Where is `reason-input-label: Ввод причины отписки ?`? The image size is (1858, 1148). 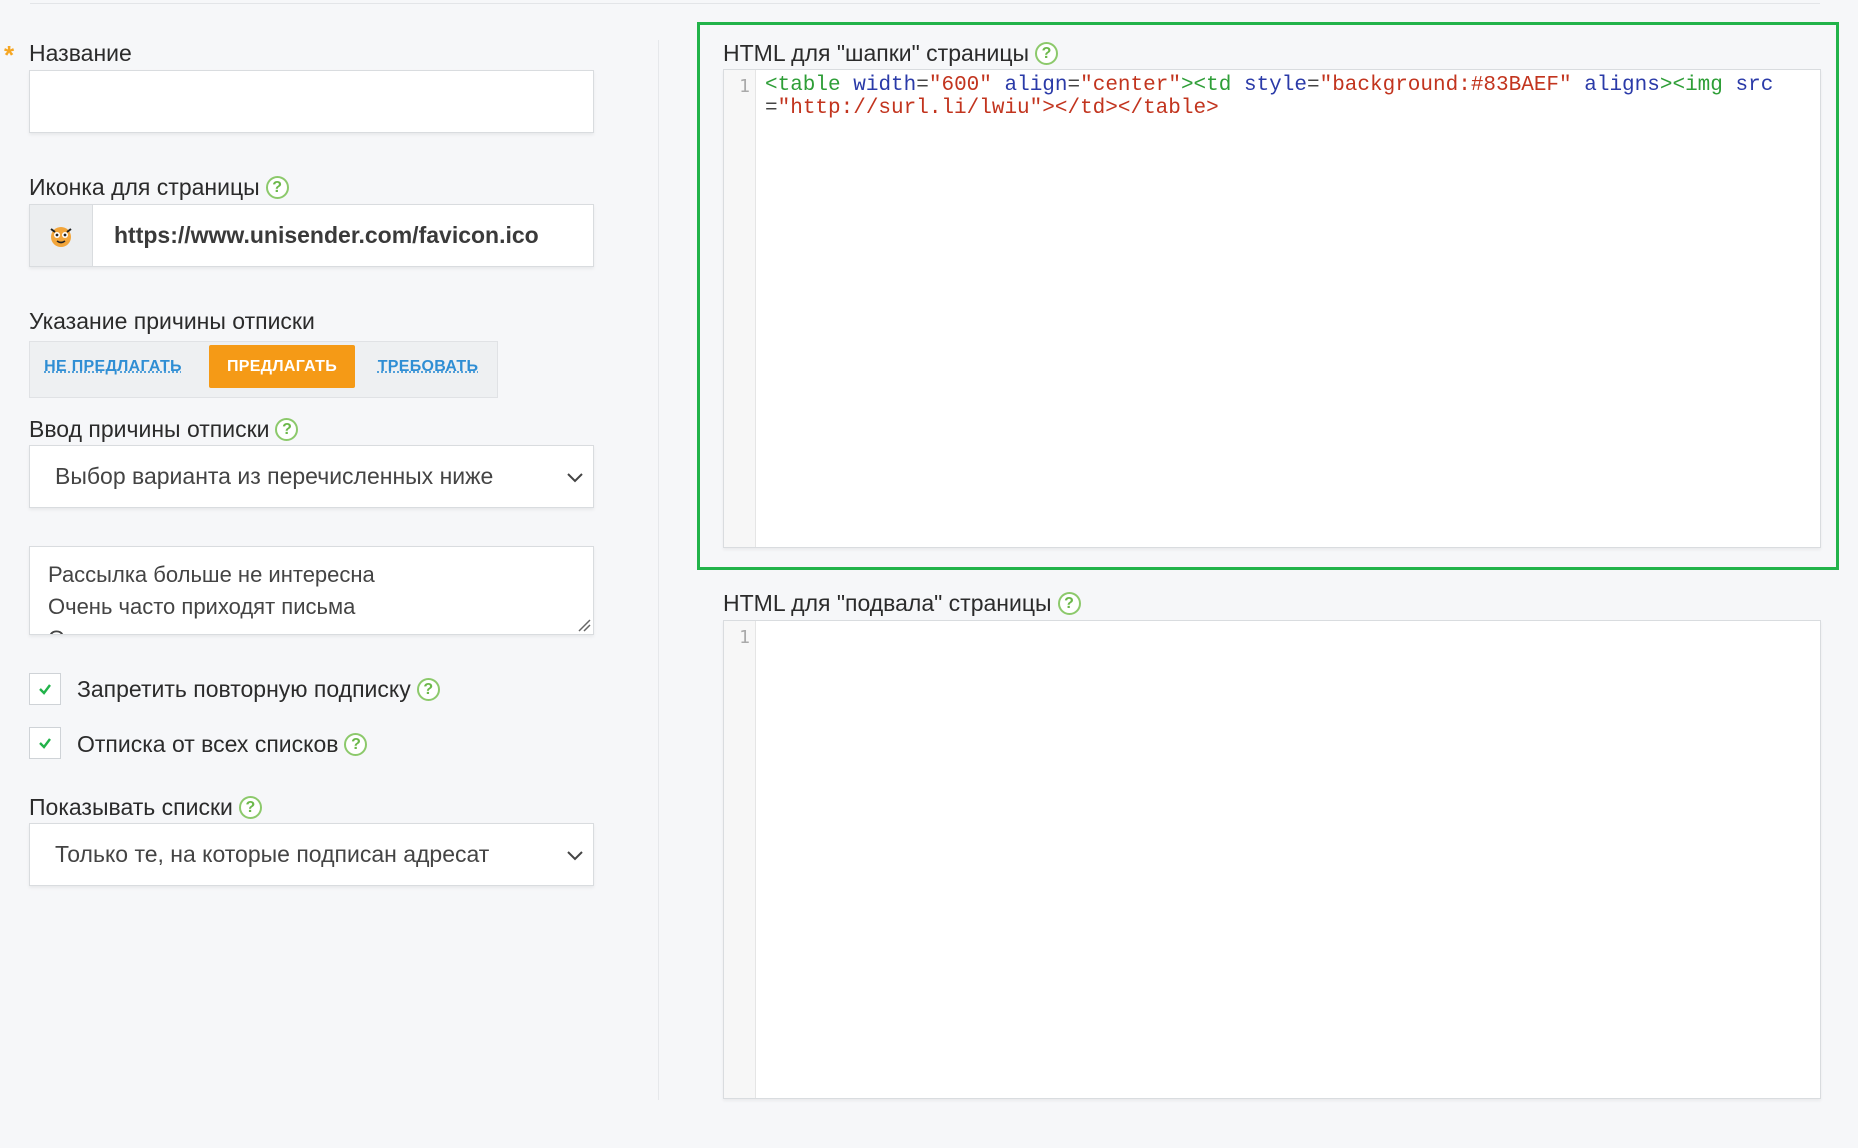 reason-input-label: Ввод причины отписки ? is located at coordinates (164, 429).